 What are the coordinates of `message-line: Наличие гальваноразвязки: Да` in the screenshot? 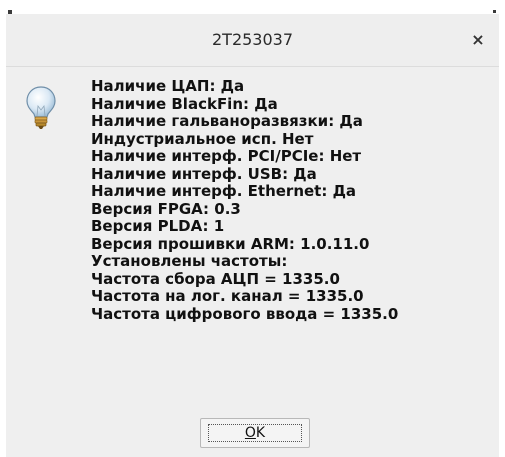 It's located at (227, 121).